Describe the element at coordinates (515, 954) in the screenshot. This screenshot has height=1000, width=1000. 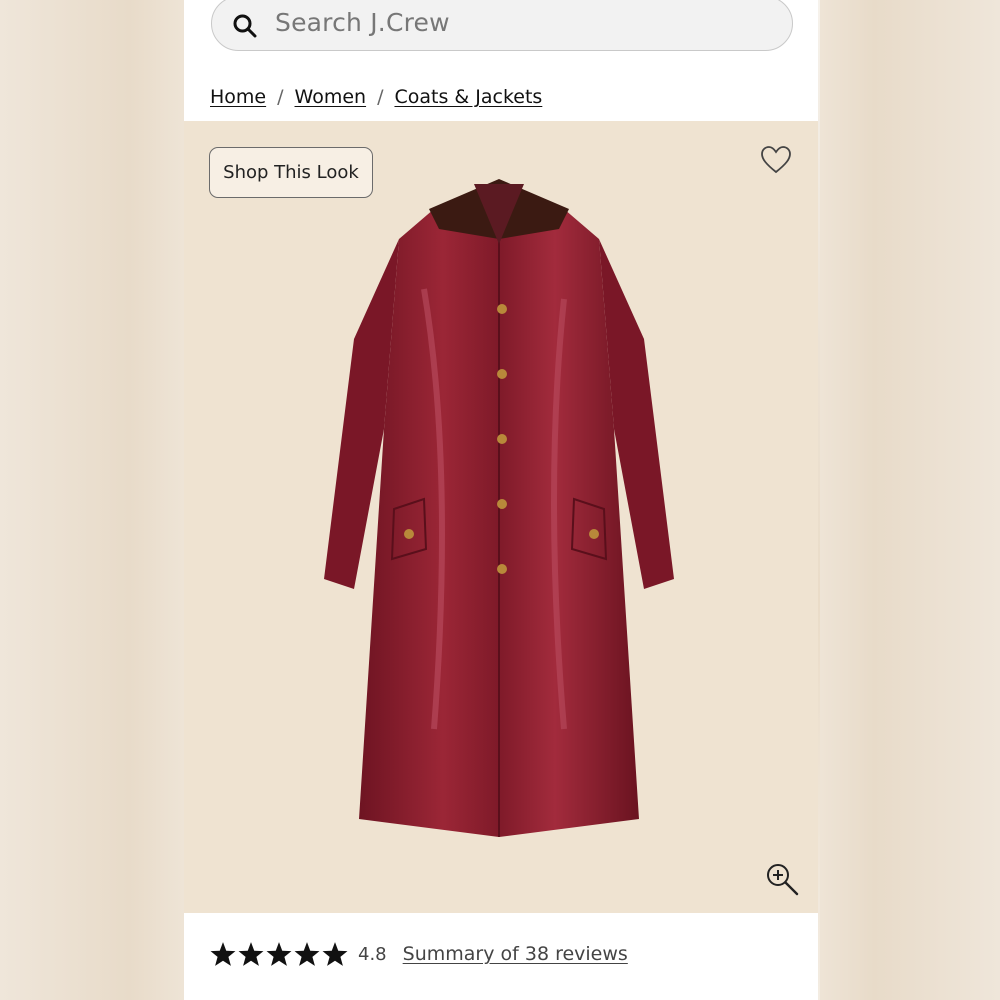
I see `reviews-summary-link: Summary of 38 reviews` at that location.